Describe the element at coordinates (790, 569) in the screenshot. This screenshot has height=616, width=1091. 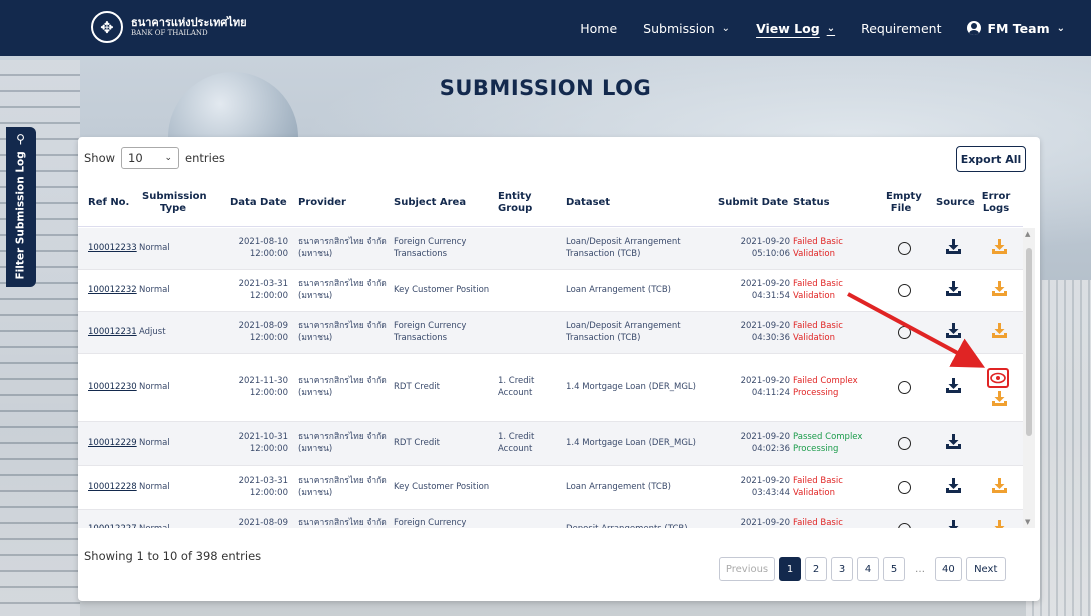
I see `pagination-page: 1` at that location.